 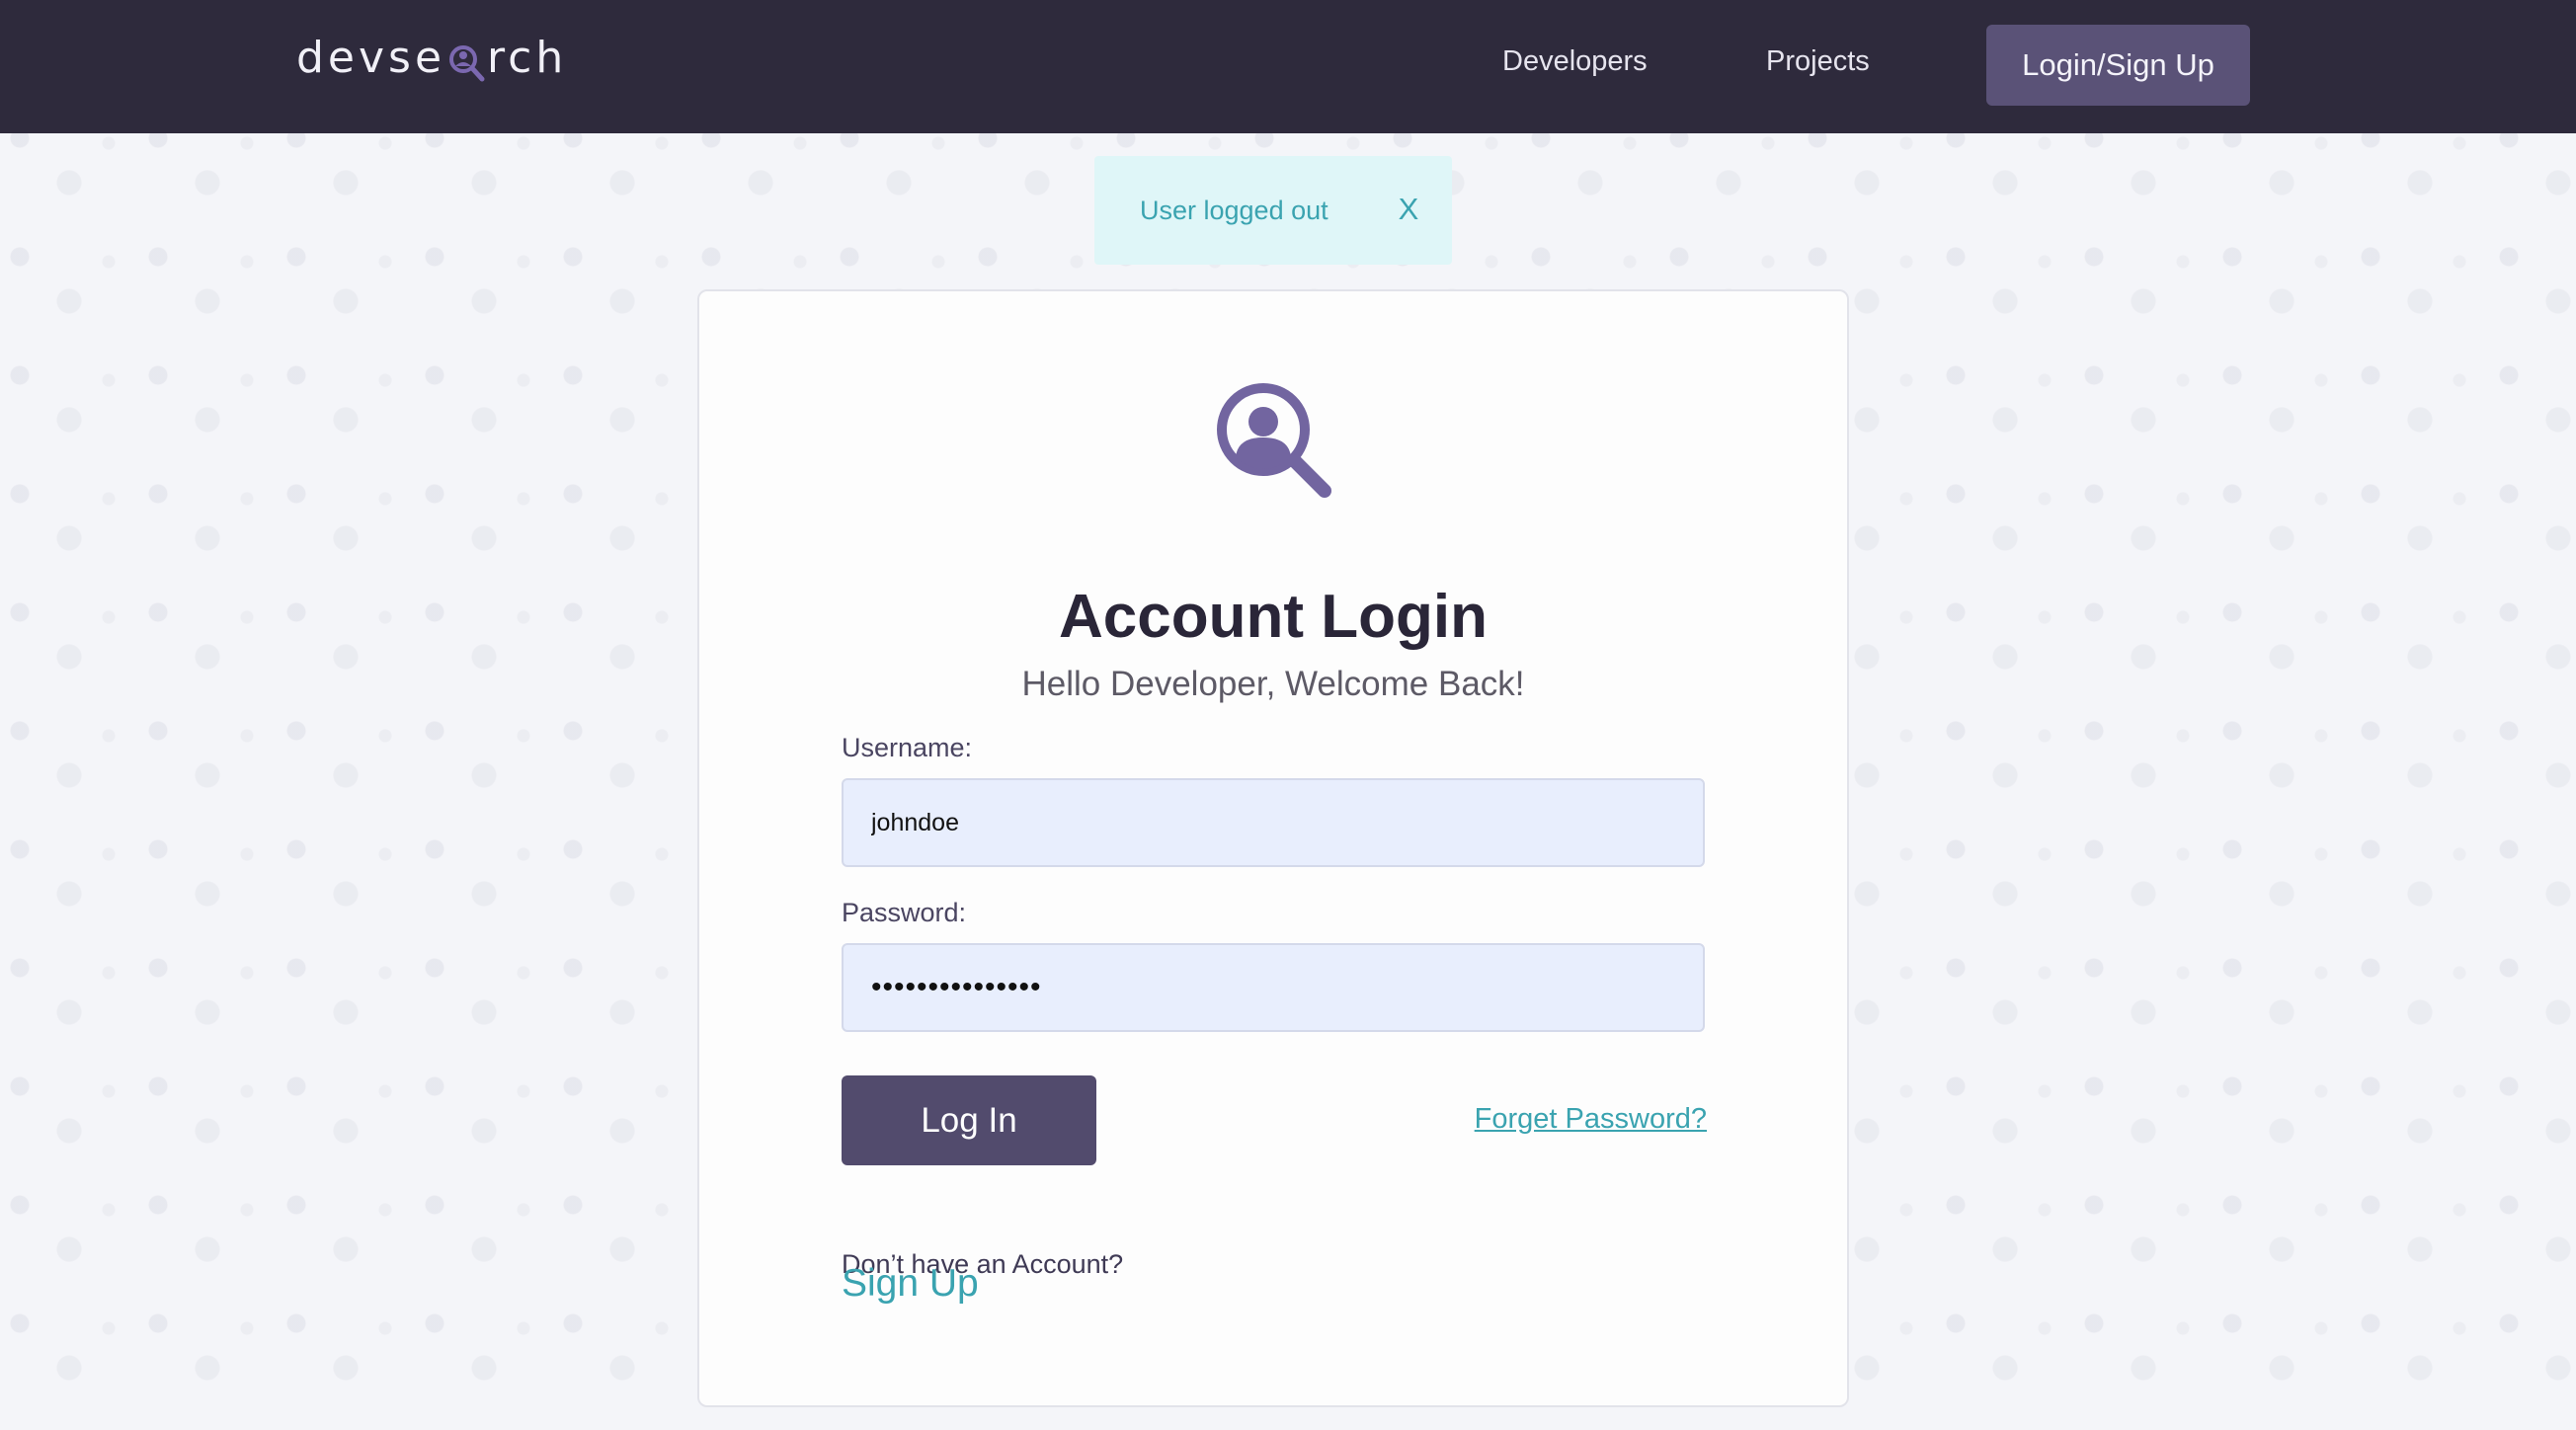 I want to click on flash-alert: User logged out X, so click(x=1273, y=210).